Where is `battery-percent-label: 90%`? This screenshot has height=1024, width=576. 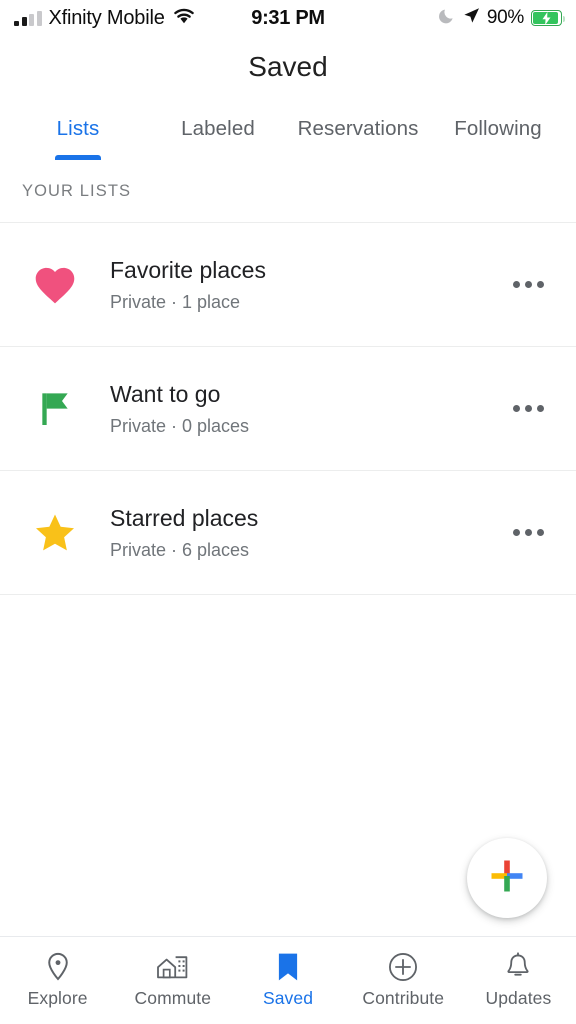
battery-percent-label: 90% is located at coordinates (505, 17).